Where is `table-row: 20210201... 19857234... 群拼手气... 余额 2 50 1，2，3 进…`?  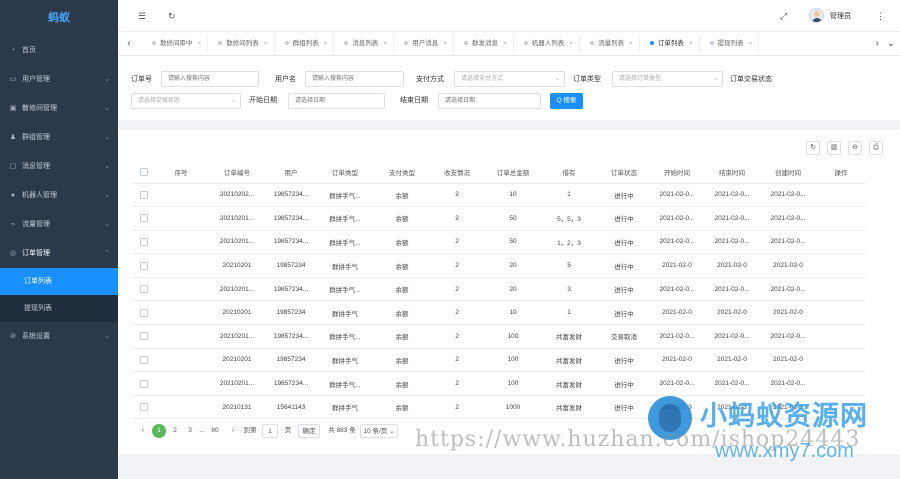
table-row: 20210201... 19857234... 群拼手气... 余额 2 50 1，2，3 进… is located at coordinates (499, 242).